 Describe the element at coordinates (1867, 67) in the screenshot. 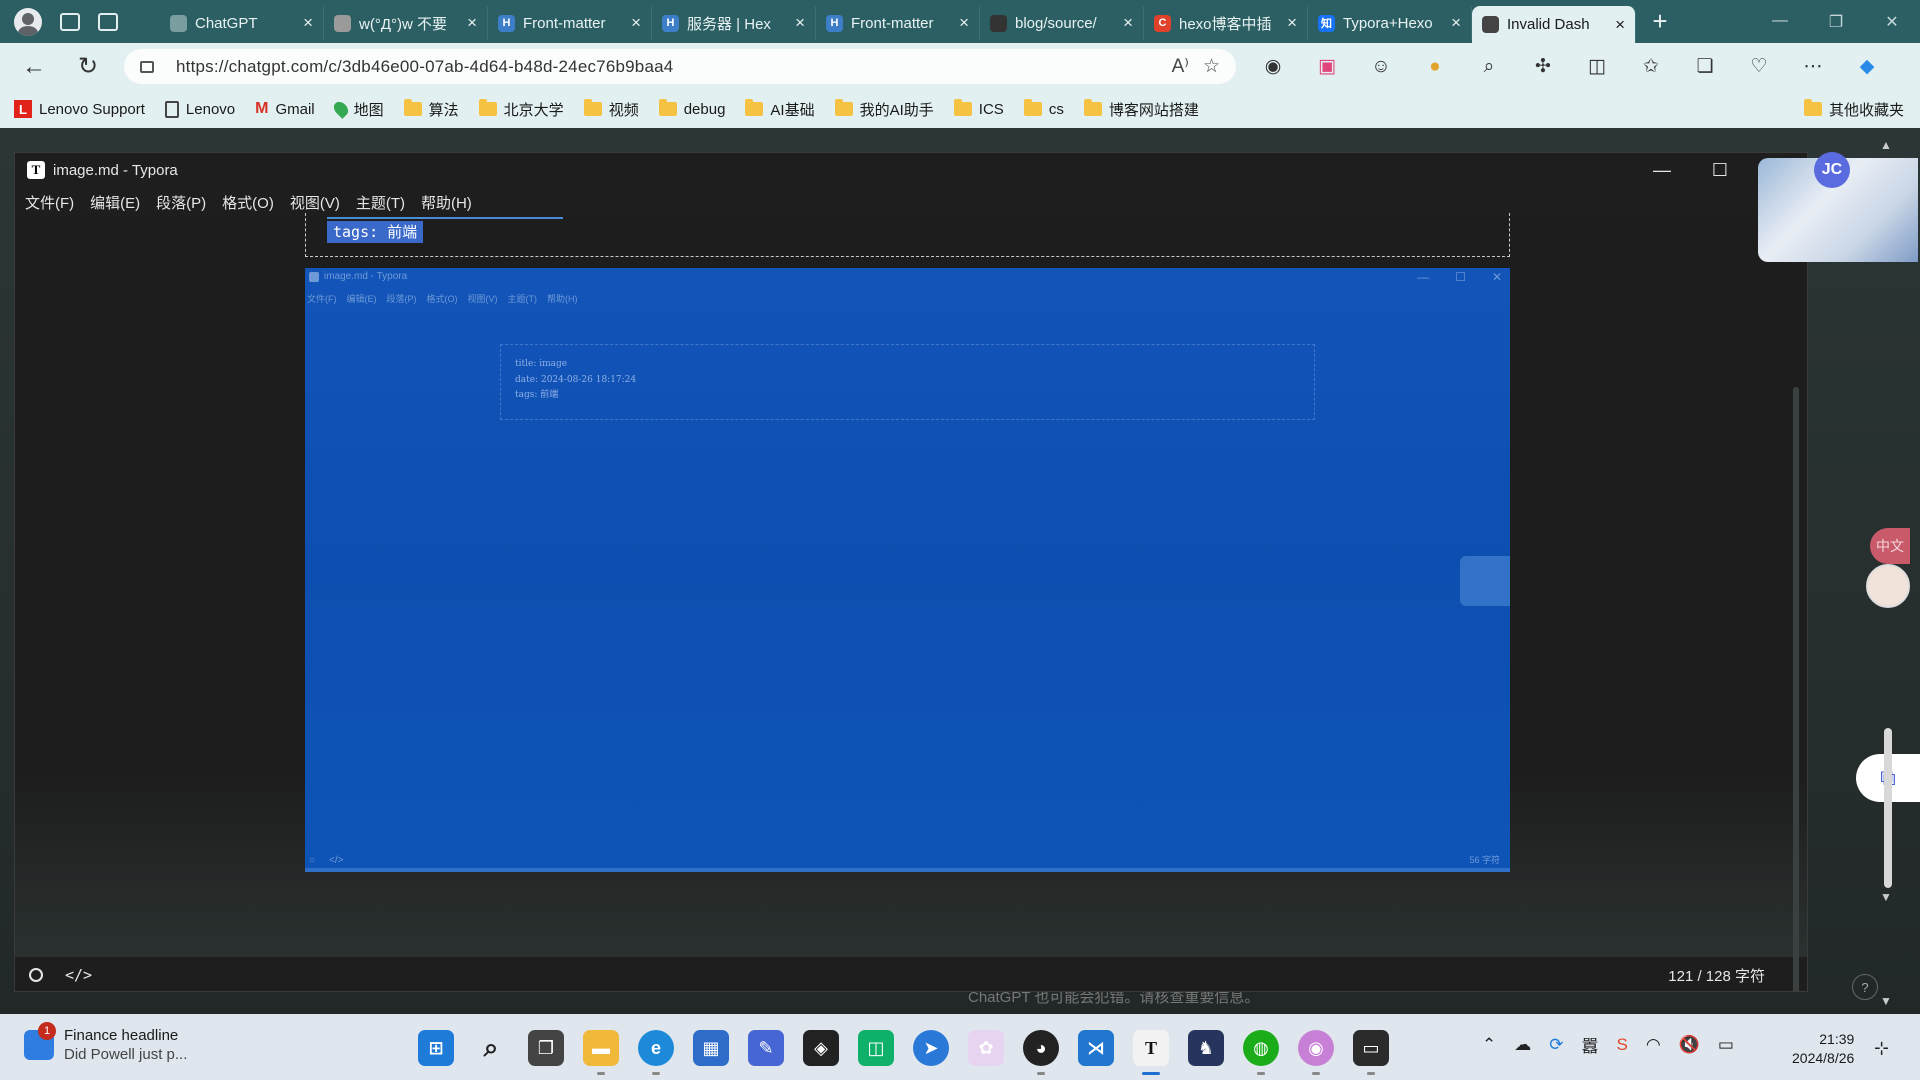

I see `copilot-icon: ◆` at that location.